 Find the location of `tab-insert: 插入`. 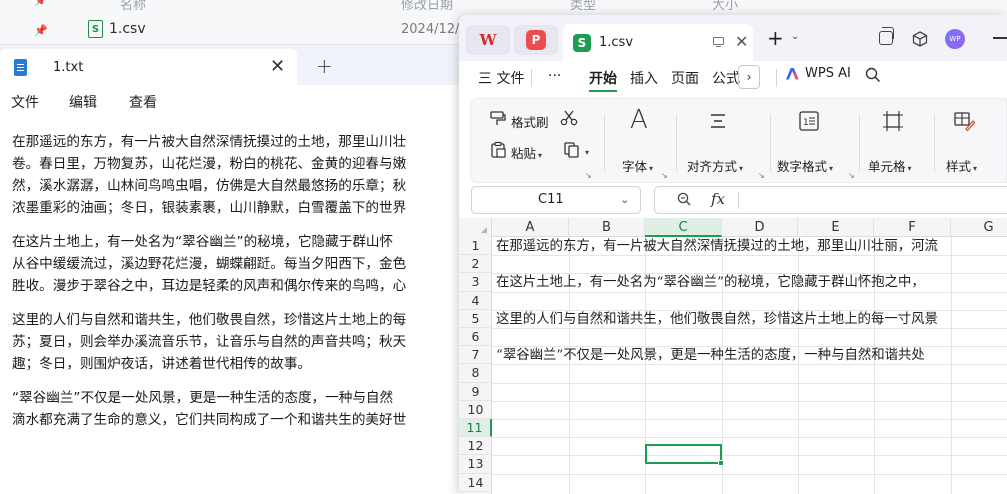

tab-insert: 插入 is located at coordinates (644, 78).